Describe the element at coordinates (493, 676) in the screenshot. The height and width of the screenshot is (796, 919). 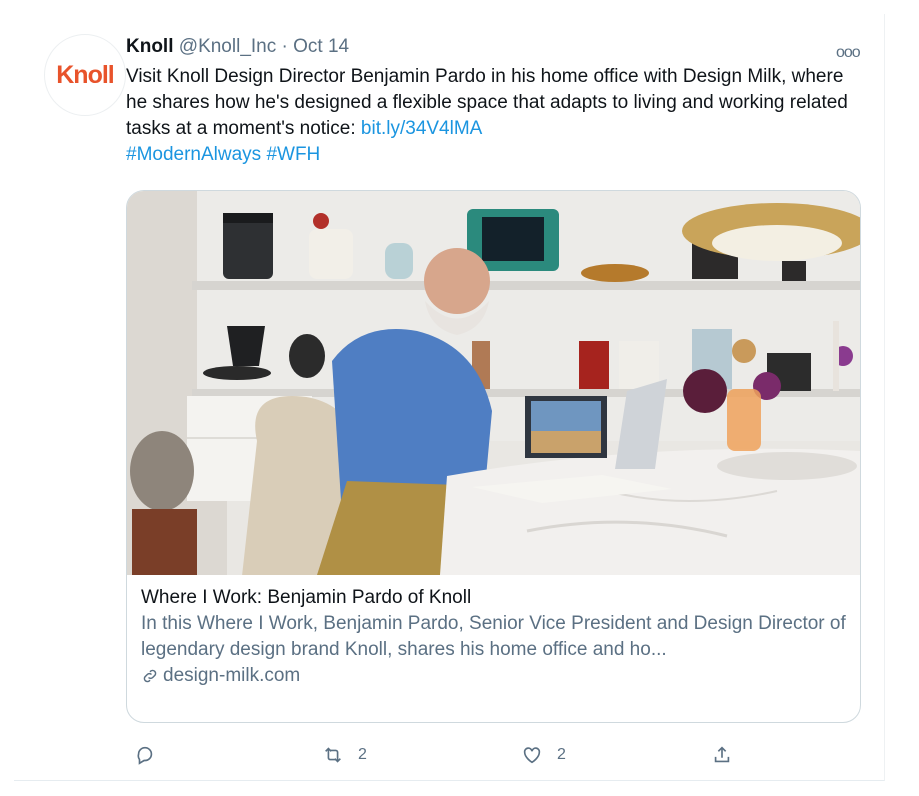
I see `card-domain: design-milk.com` at that location.